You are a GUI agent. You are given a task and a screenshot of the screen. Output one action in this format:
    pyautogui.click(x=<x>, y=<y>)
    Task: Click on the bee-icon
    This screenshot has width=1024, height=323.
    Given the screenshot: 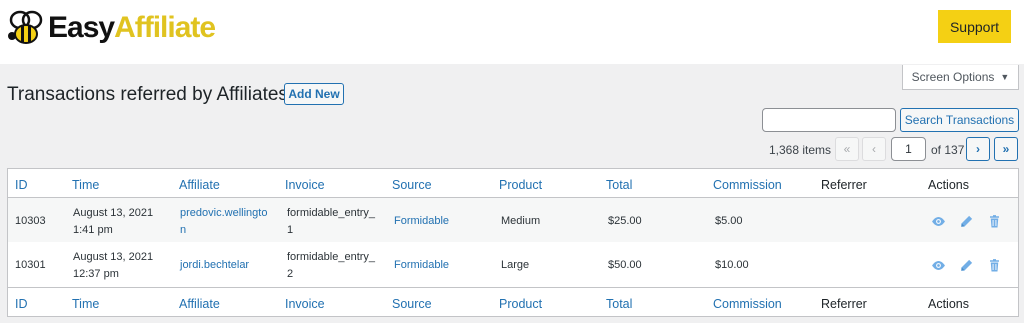 What is the action you would take?
    pyautogui.click(x=25, y=27)
    